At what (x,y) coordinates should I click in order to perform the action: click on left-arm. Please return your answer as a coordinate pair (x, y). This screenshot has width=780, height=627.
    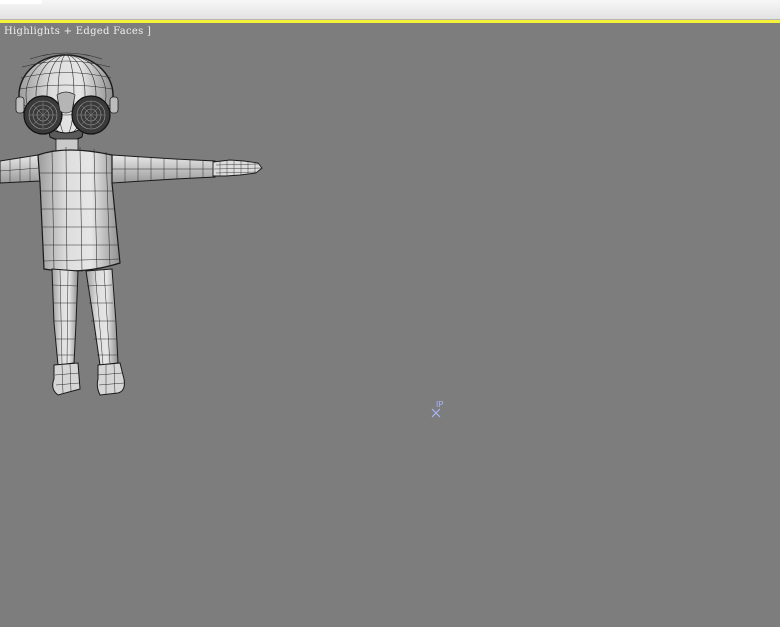
    Looking at the image, I should click on (20, 169).